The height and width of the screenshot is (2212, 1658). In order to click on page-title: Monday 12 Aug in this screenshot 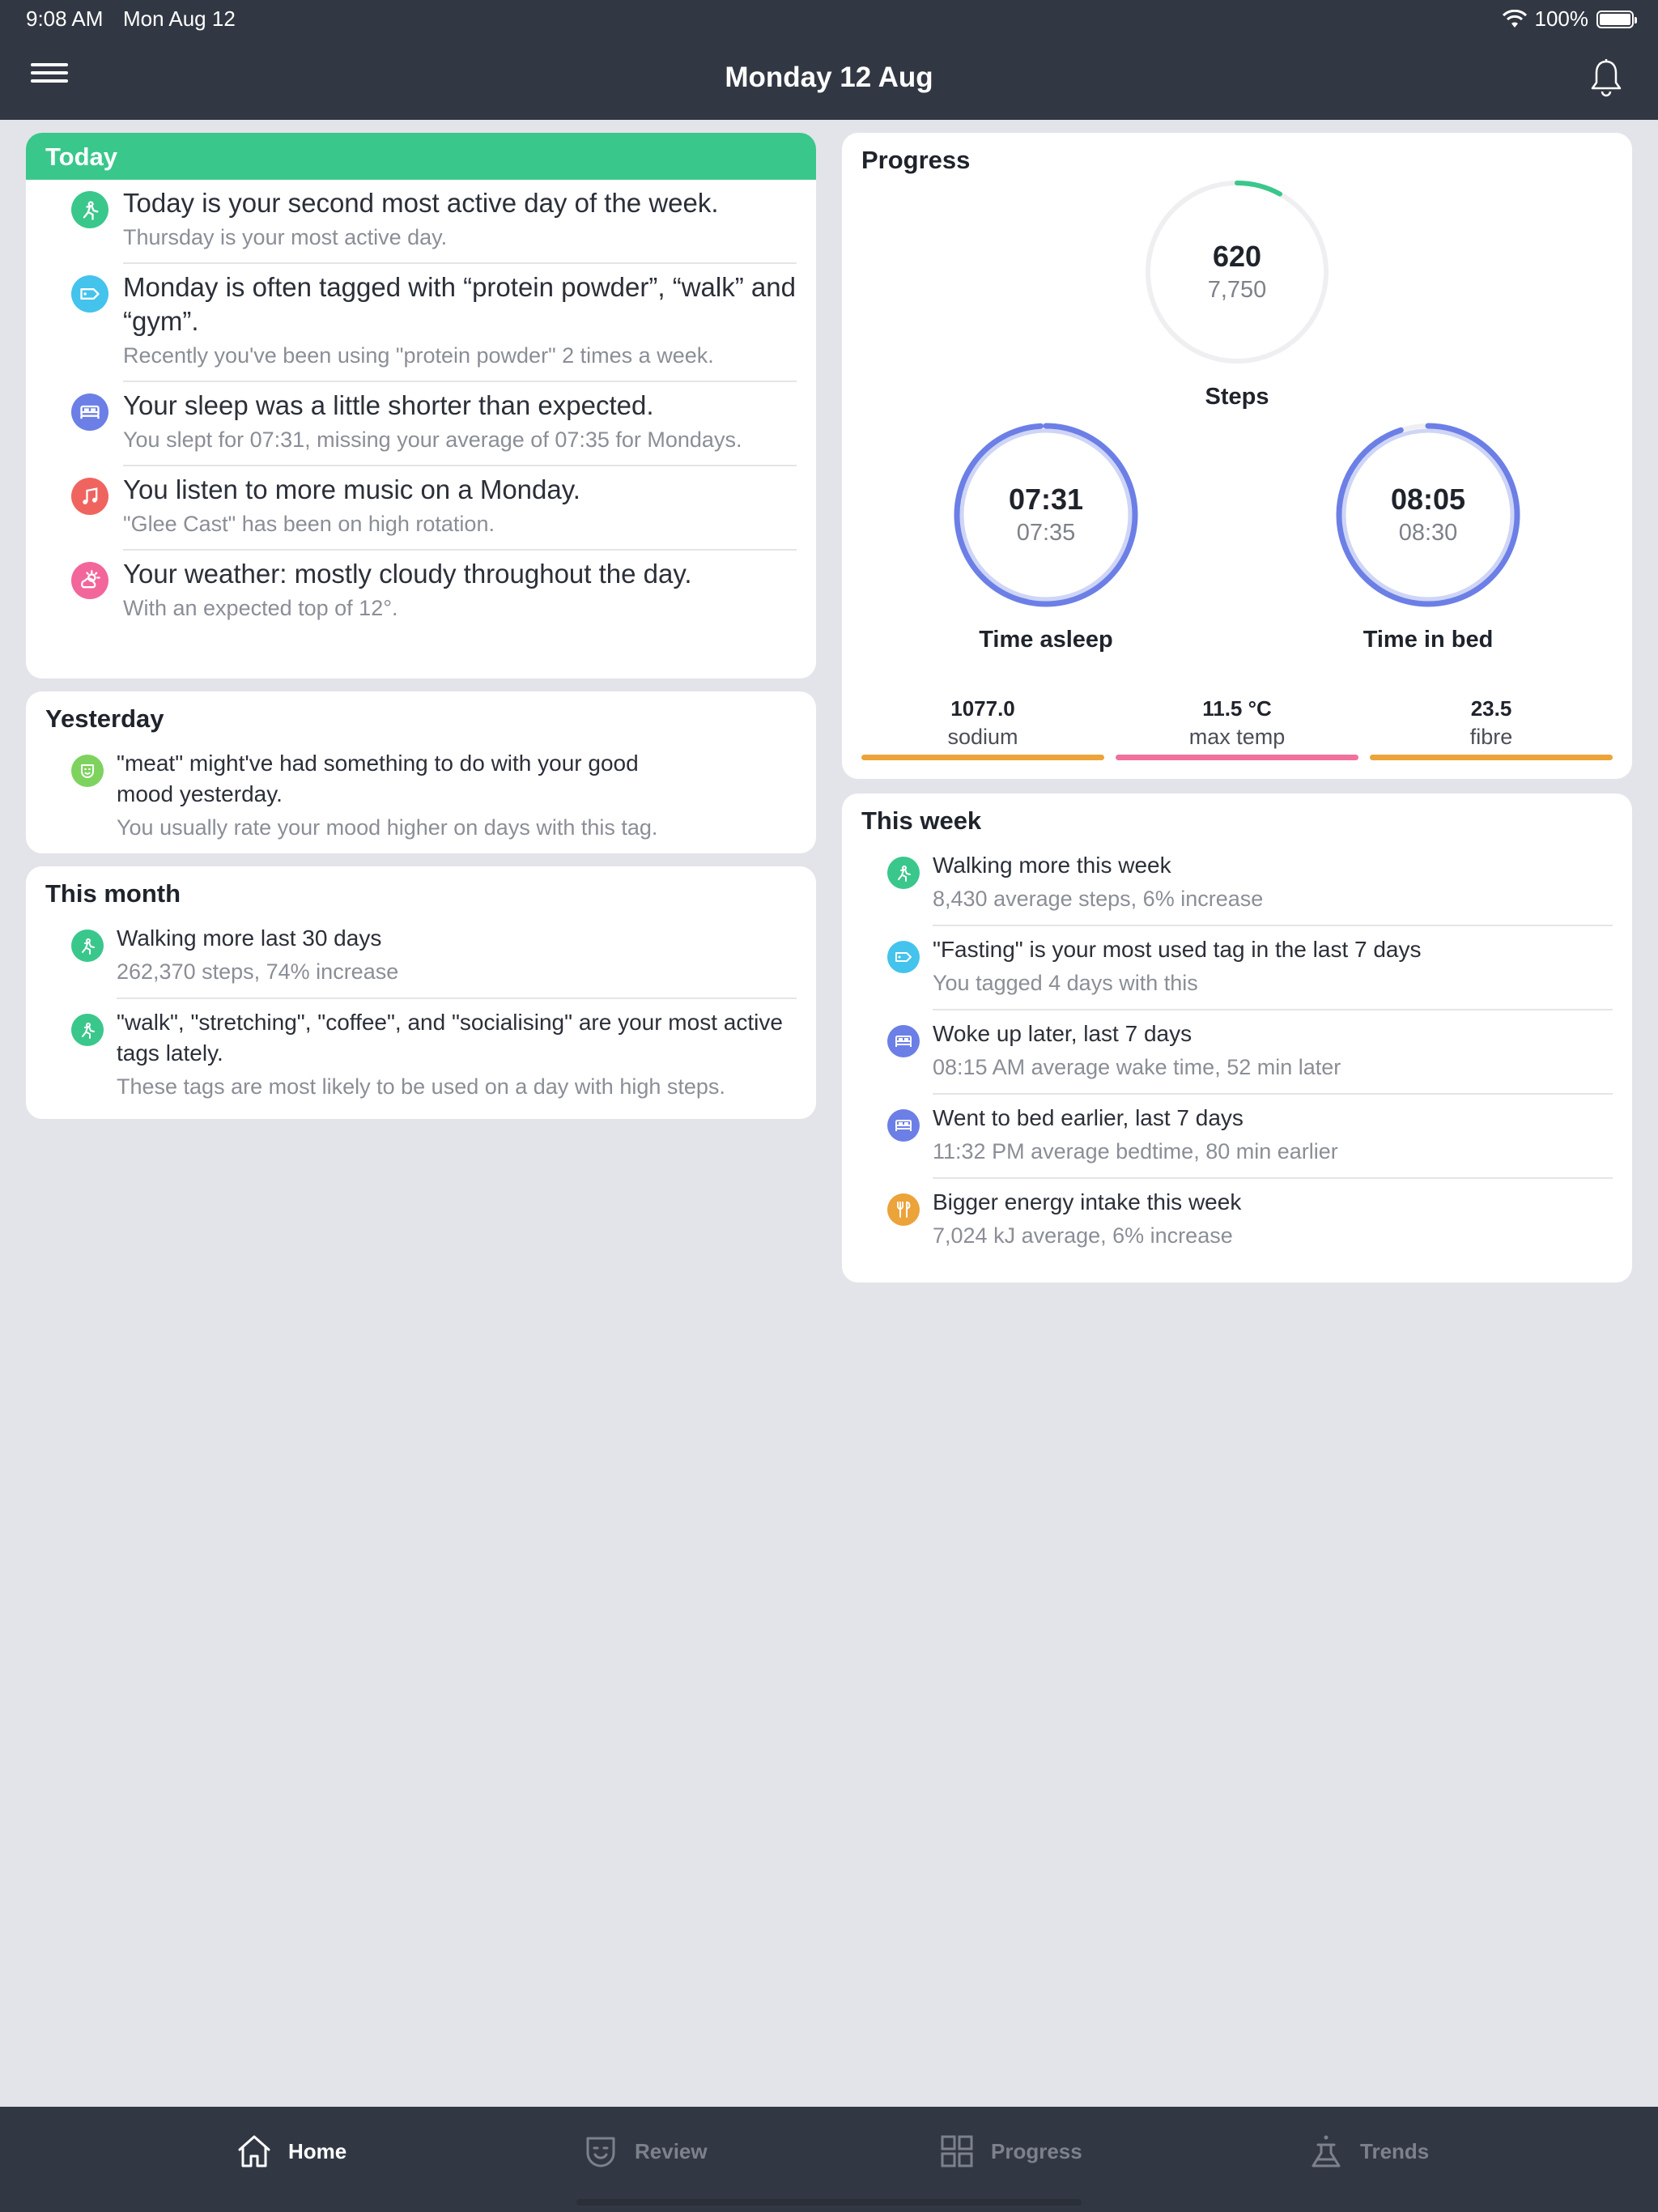, I will do `click(829, 77)`.